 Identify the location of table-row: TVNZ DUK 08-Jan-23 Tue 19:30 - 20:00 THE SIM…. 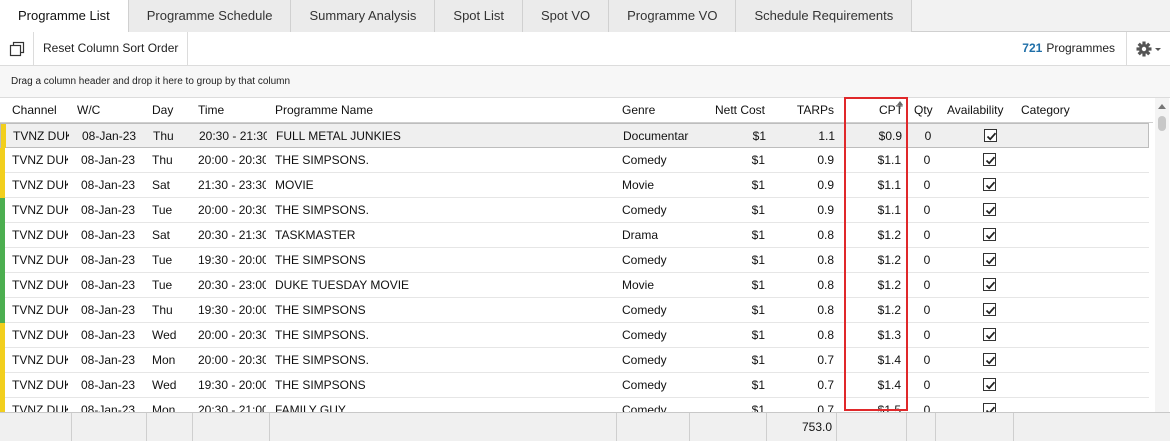
(574, 260).